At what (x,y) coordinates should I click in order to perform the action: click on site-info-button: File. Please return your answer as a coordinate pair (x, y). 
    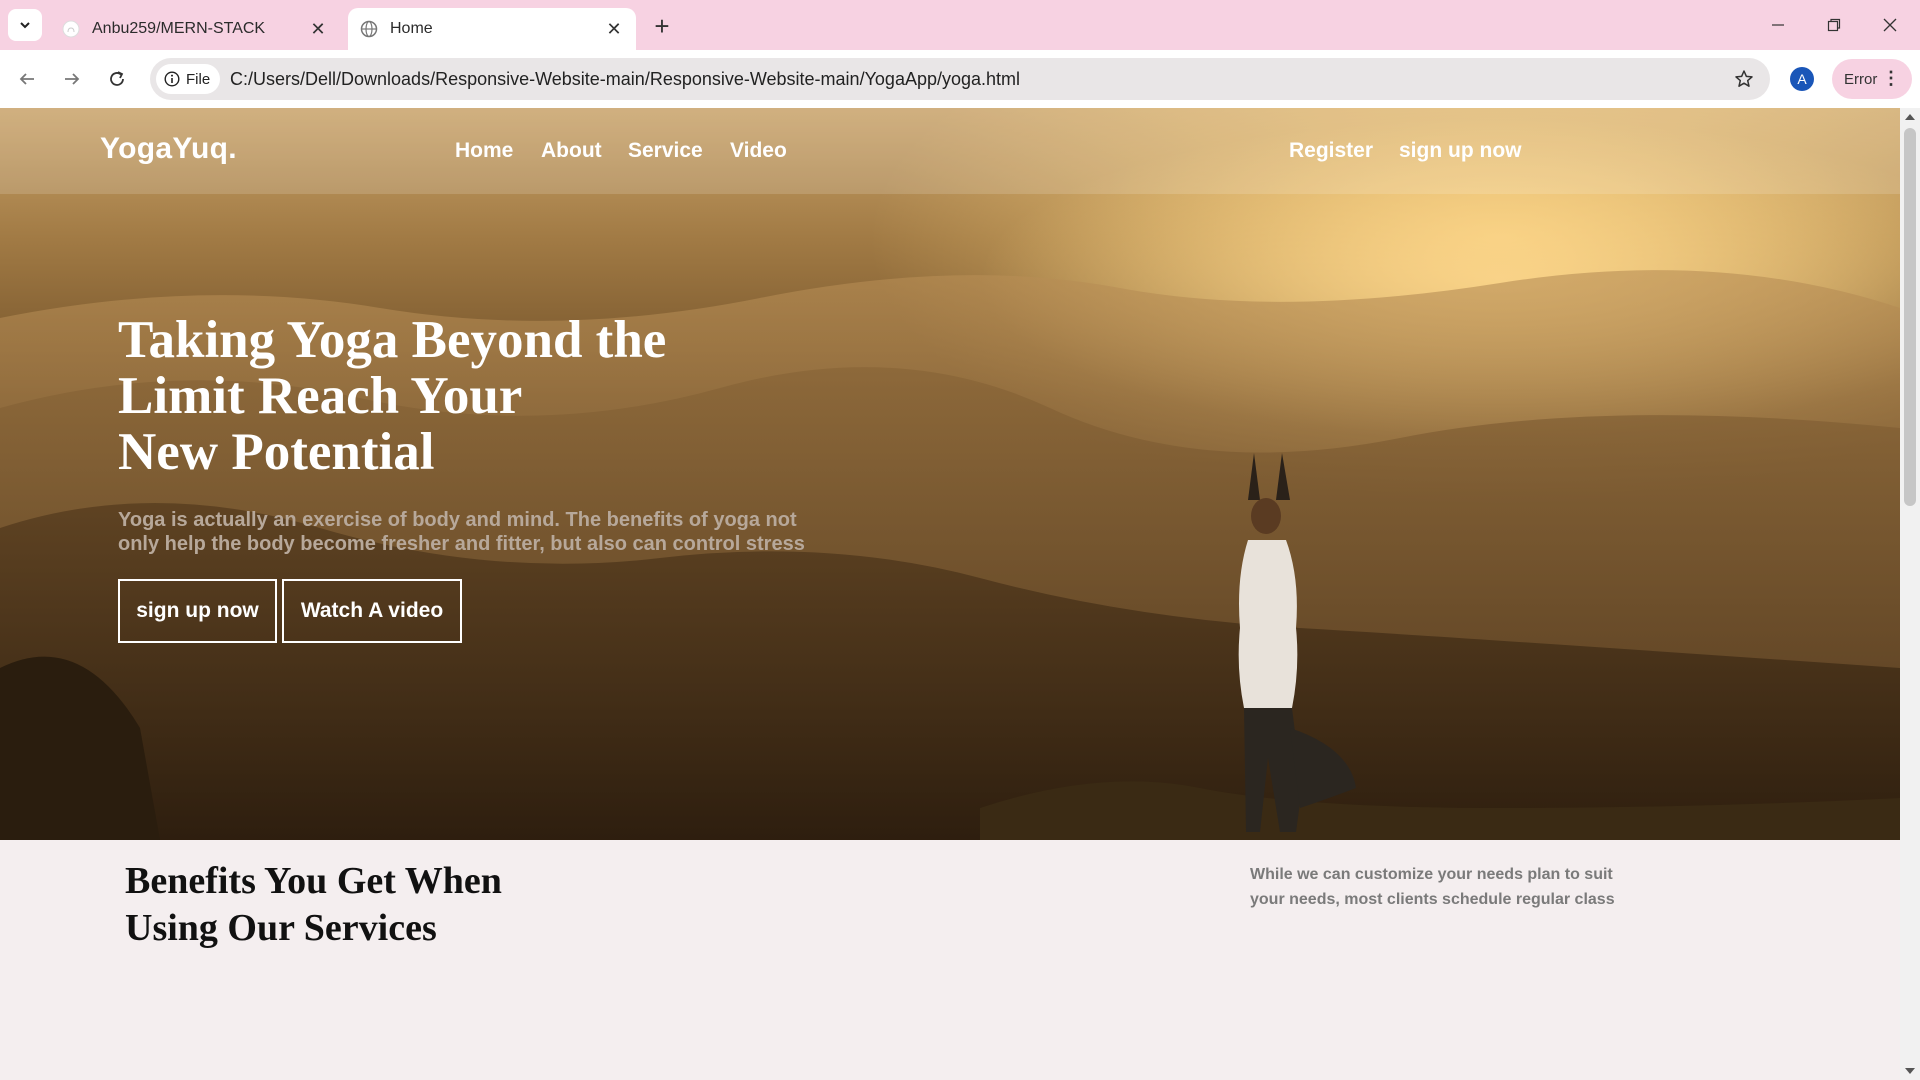
    Looking at the image, I should click on (188, 79).